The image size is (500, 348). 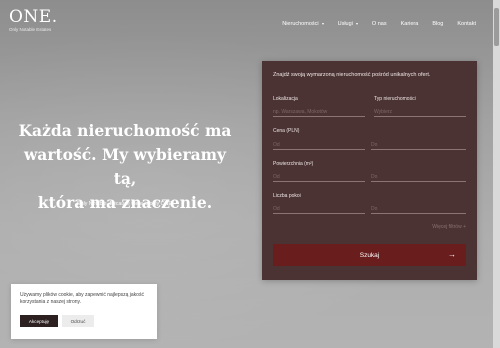 I want to click on rooms-from-input: Od, so click(x=319, y=209).